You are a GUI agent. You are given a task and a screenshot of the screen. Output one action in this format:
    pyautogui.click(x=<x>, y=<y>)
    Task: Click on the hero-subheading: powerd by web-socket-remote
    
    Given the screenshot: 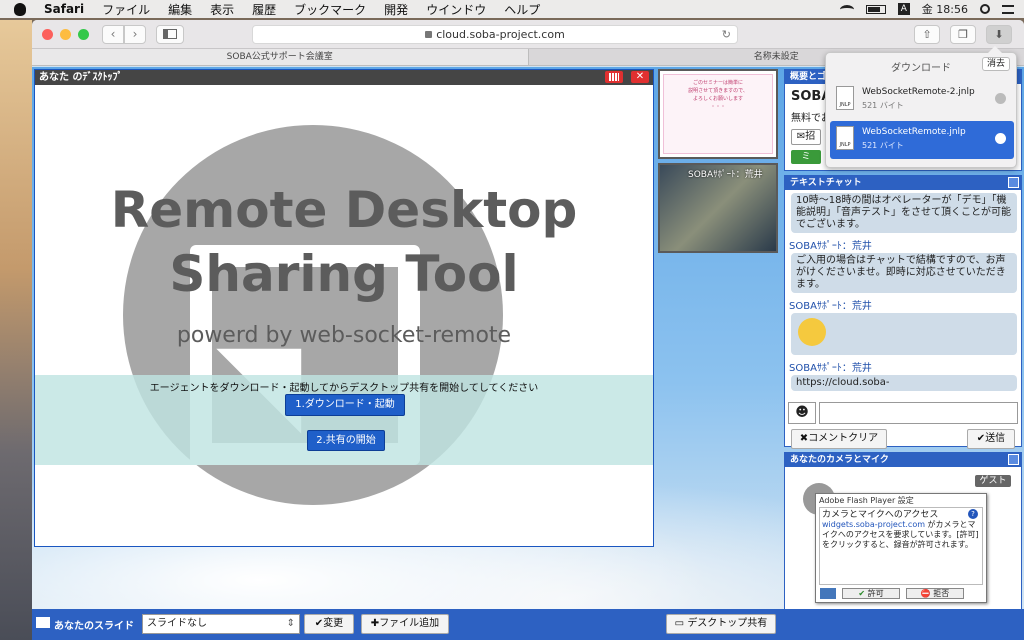 What is the action you would take?
    pyautogui.click(x=344, y=335)
    